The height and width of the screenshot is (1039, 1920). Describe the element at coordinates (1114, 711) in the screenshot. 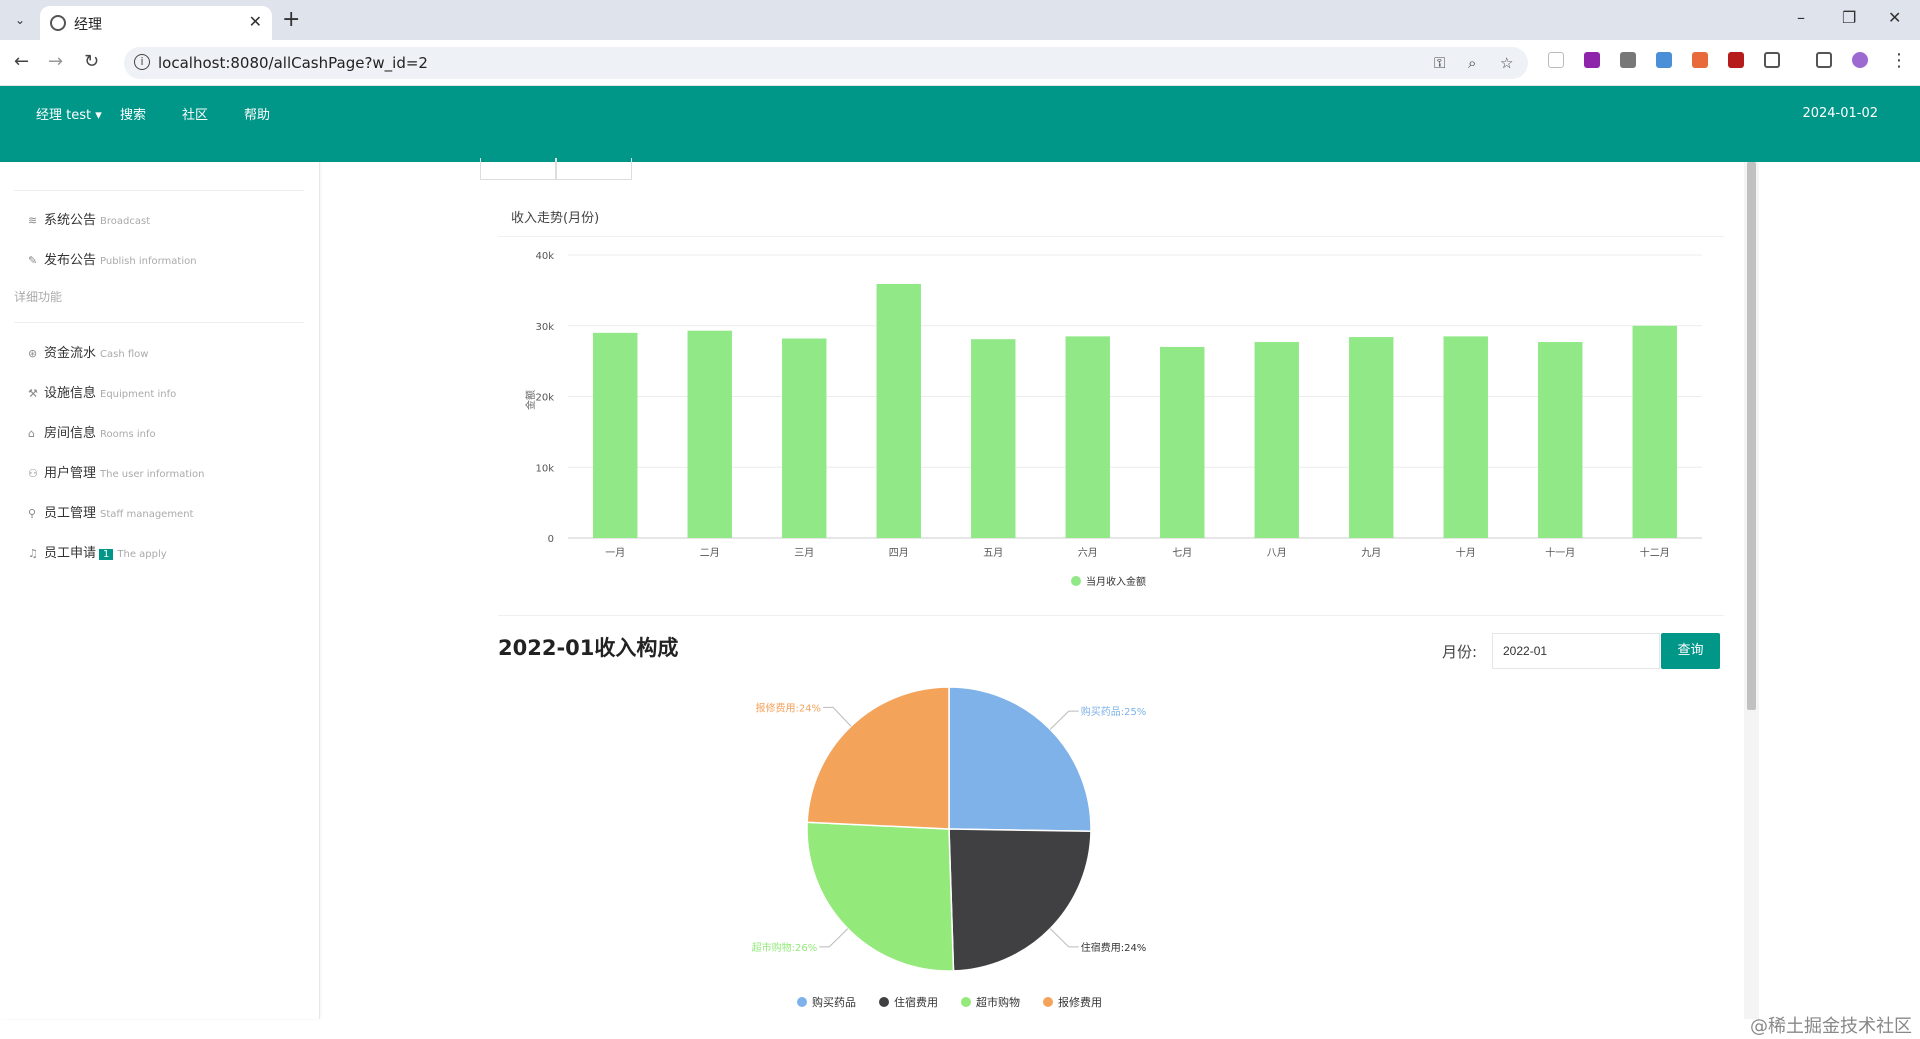

I see `pie-label: 购买药品:25%` at that location.